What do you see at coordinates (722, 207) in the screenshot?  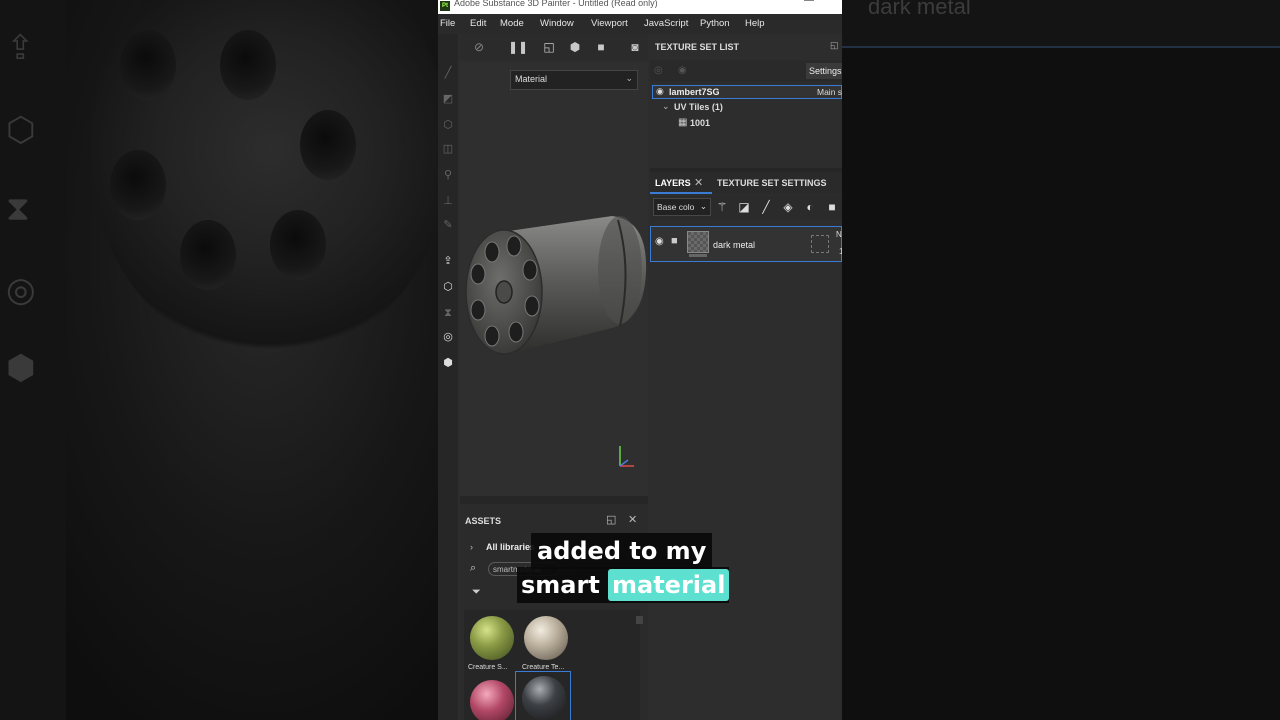 I see `add-effect-icon: ⚚` at bounding box center [722, 207].